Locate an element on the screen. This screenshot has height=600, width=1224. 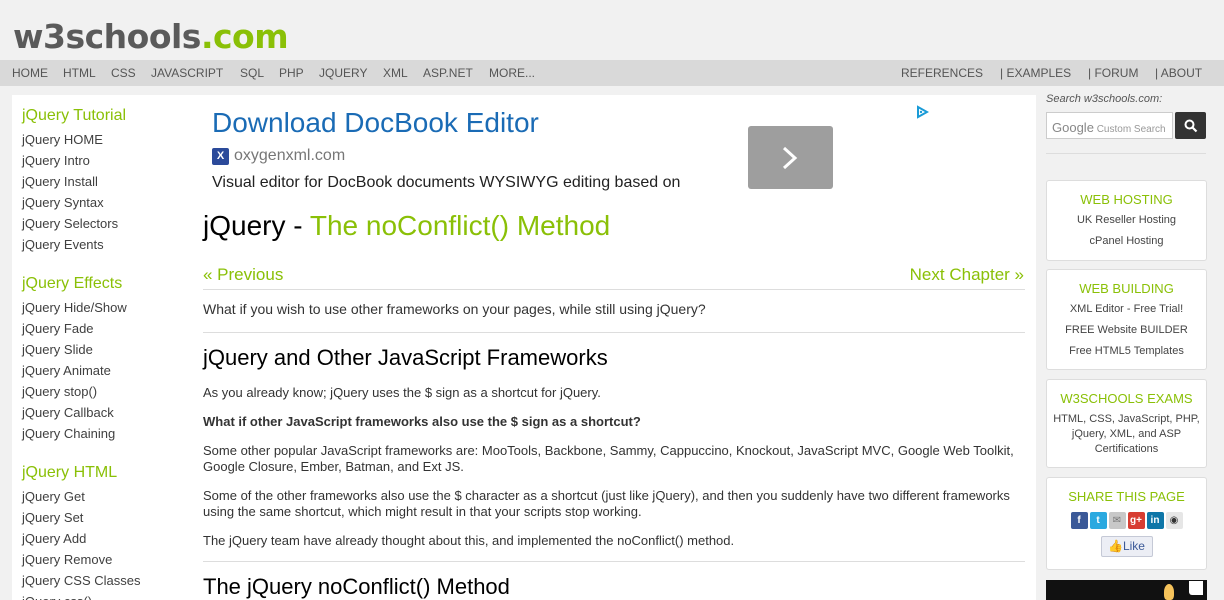
website-builder-link: FREE Website BUILDER is located at coordinates (1126, 330).